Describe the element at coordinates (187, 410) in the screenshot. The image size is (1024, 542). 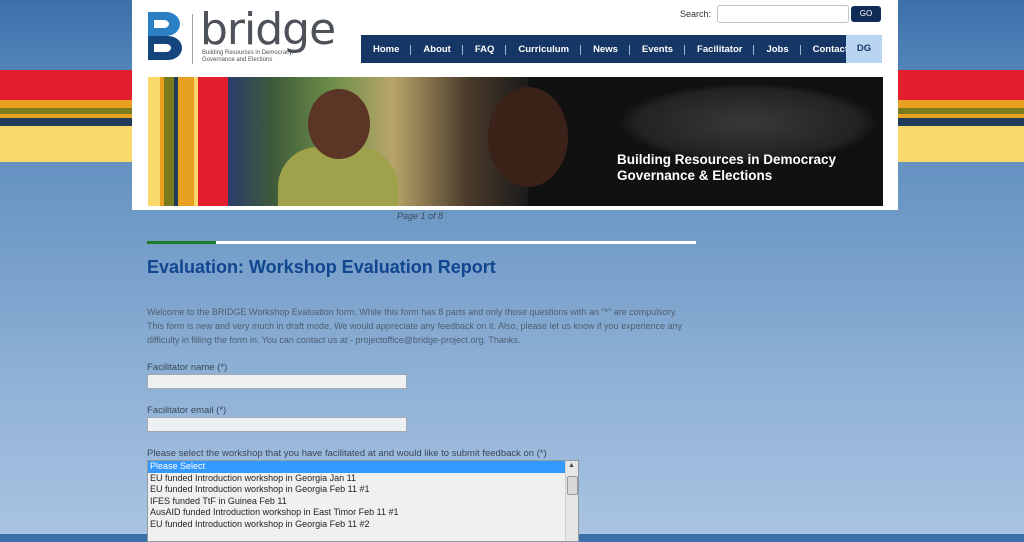
I see `facilitator-email-label: Facilitator email (*)` at that location.